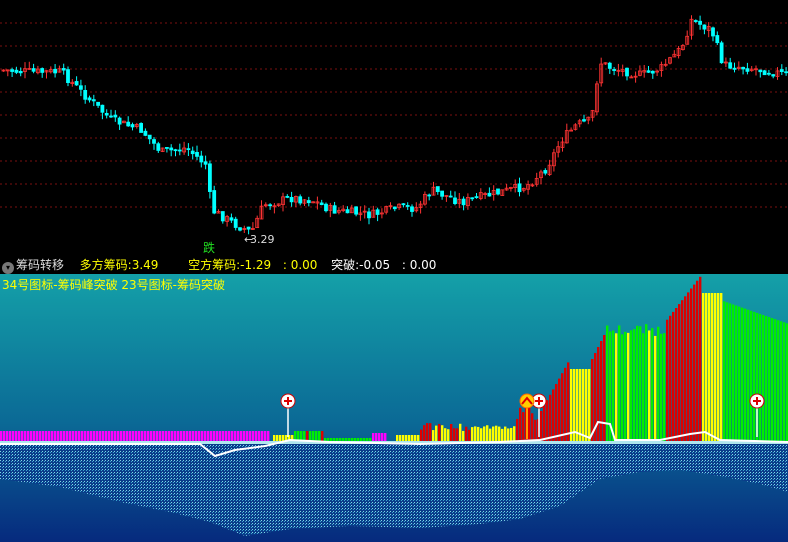 Image resolution: width=788 pixels, height=542 pixels. Describe the element at coordinates (40, 265) in the screenshot. I see `indicator-name: 筹码转移` at that location.